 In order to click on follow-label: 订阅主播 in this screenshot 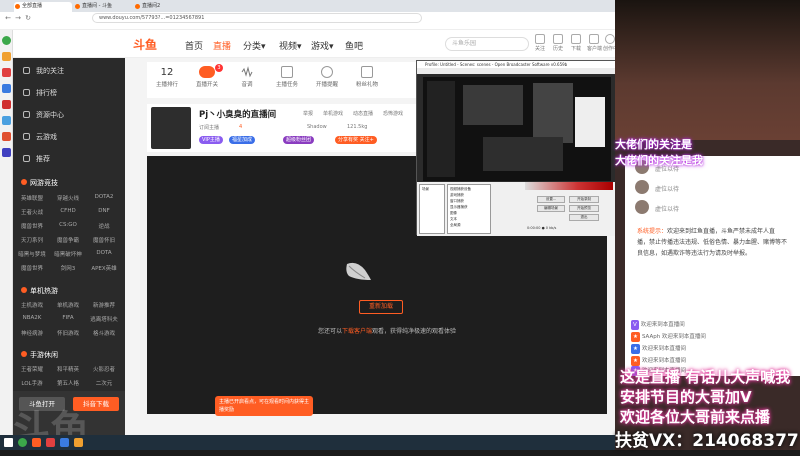, I will do `click(209, 127)`.